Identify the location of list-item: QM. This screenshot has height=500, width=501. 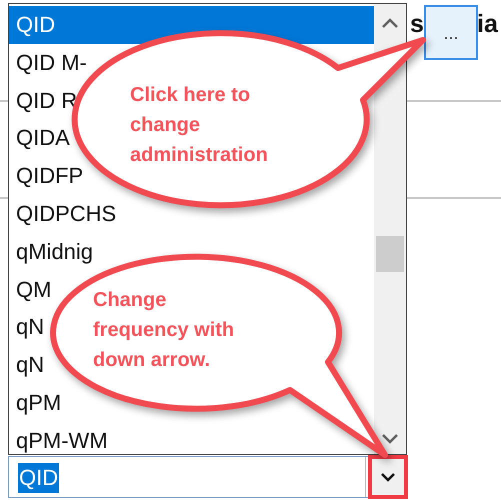
(31, 289).